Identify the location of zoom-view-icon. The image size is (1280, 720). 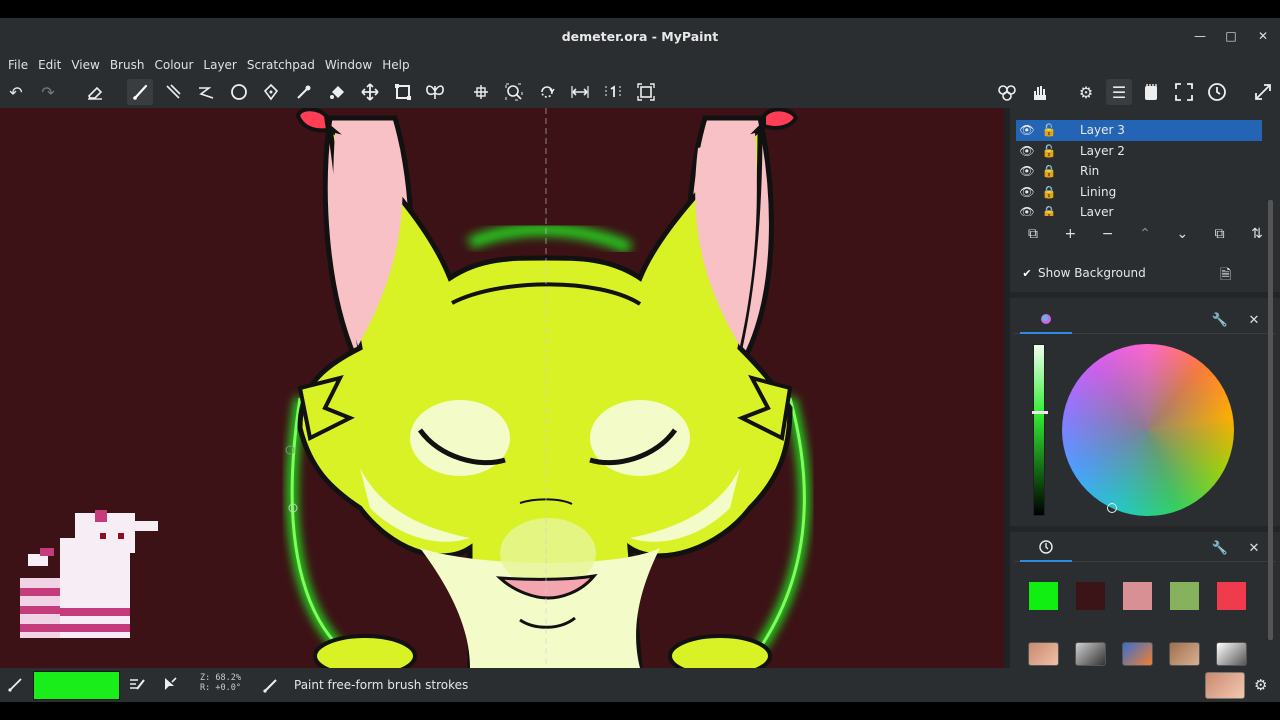
(514, 92).